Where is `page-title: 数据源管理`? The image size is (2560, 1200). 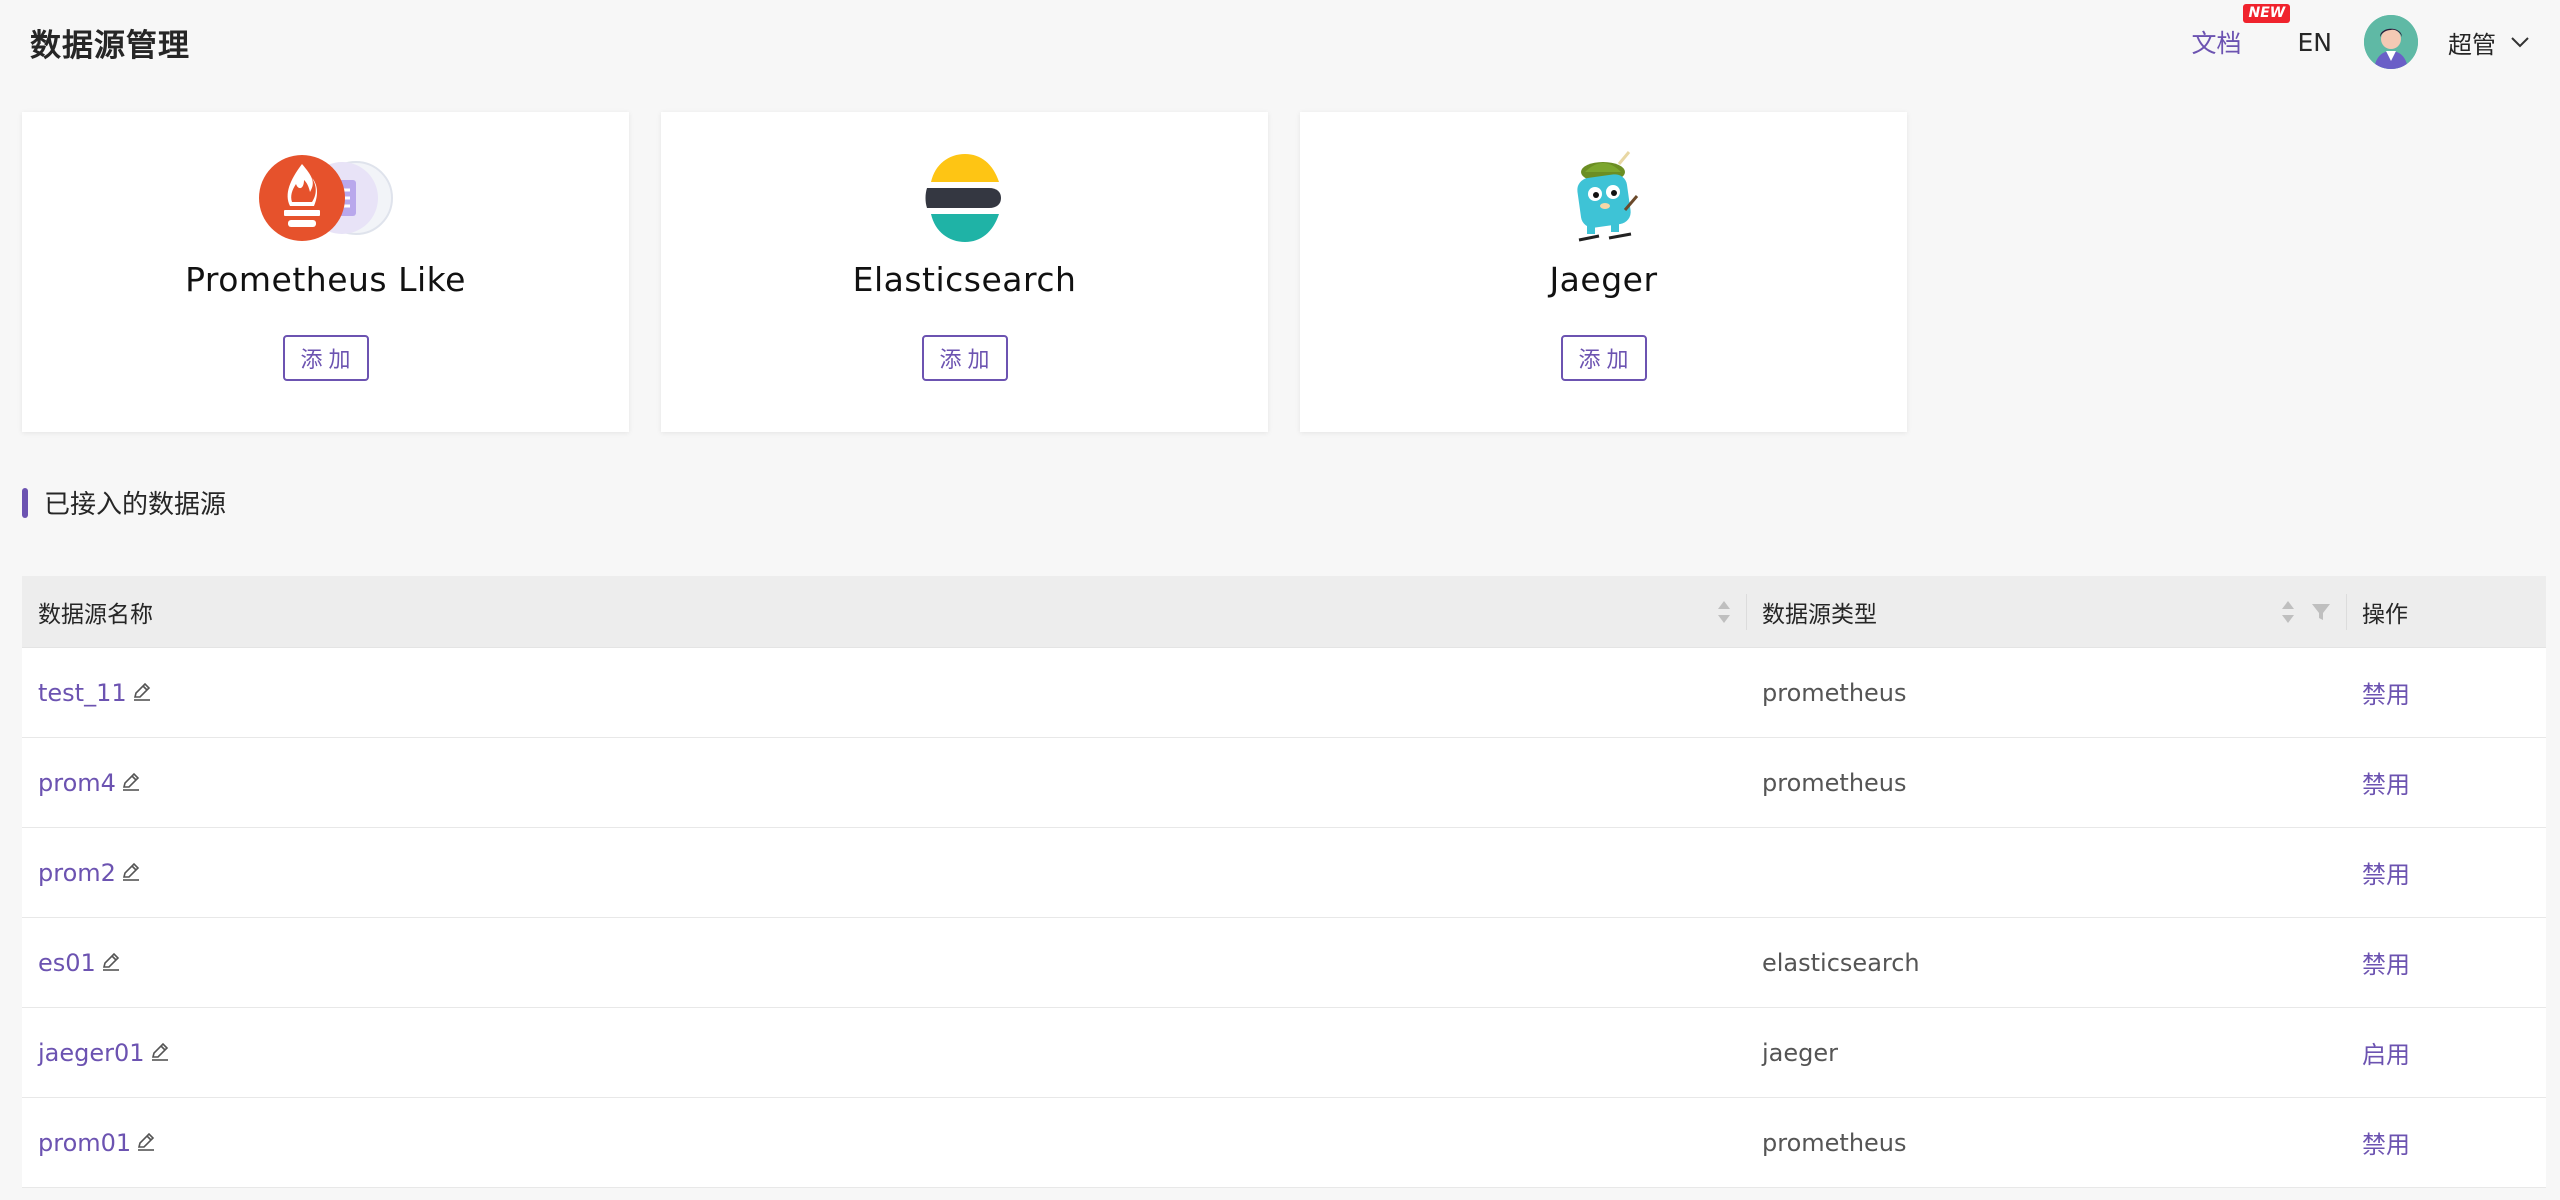
page-title: 数据源管理 is located at coordinates (110, 45).